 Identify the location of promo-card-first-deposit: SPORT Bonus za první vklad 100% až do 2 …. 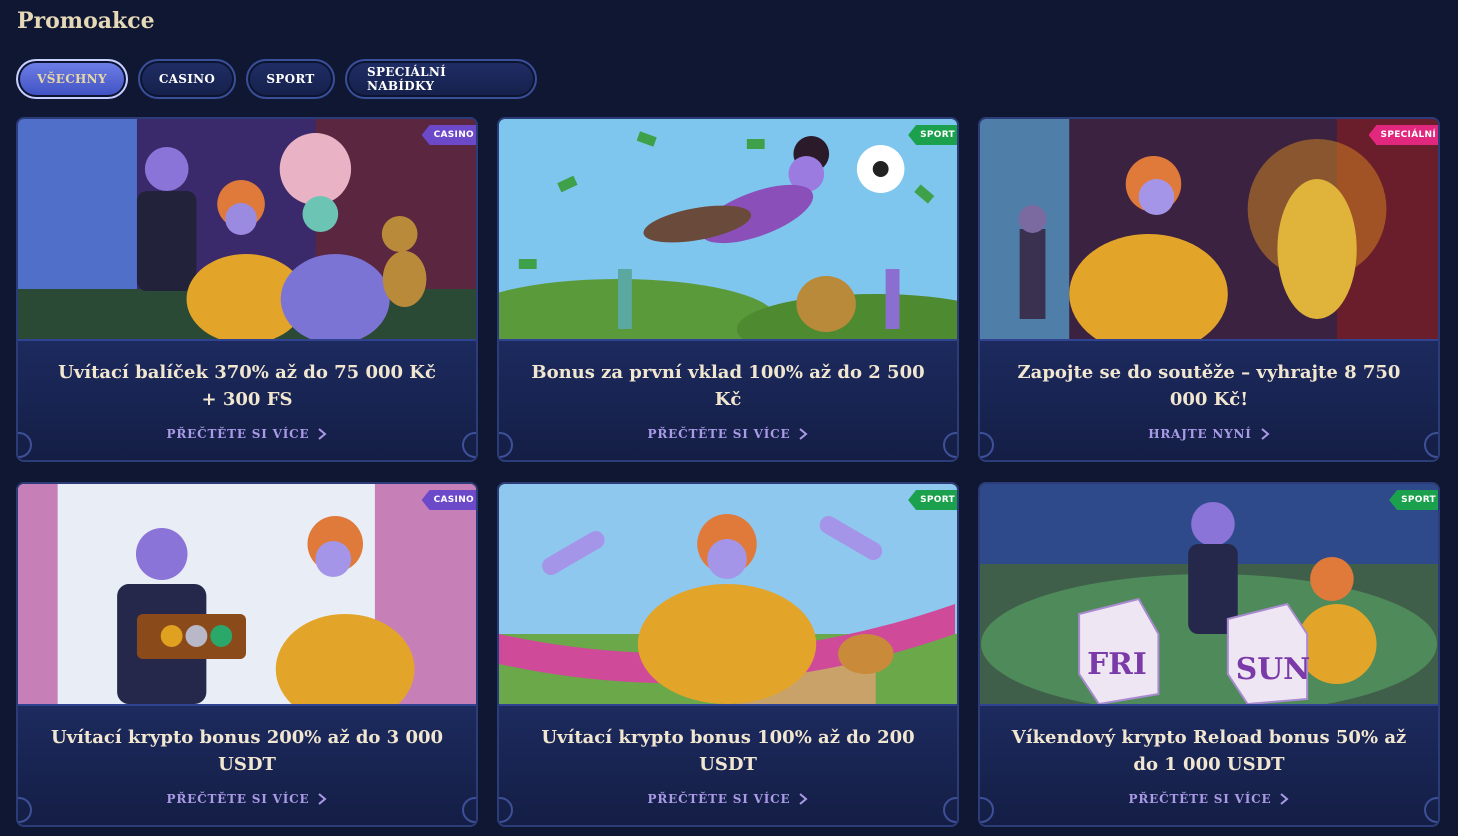
(728, 289).